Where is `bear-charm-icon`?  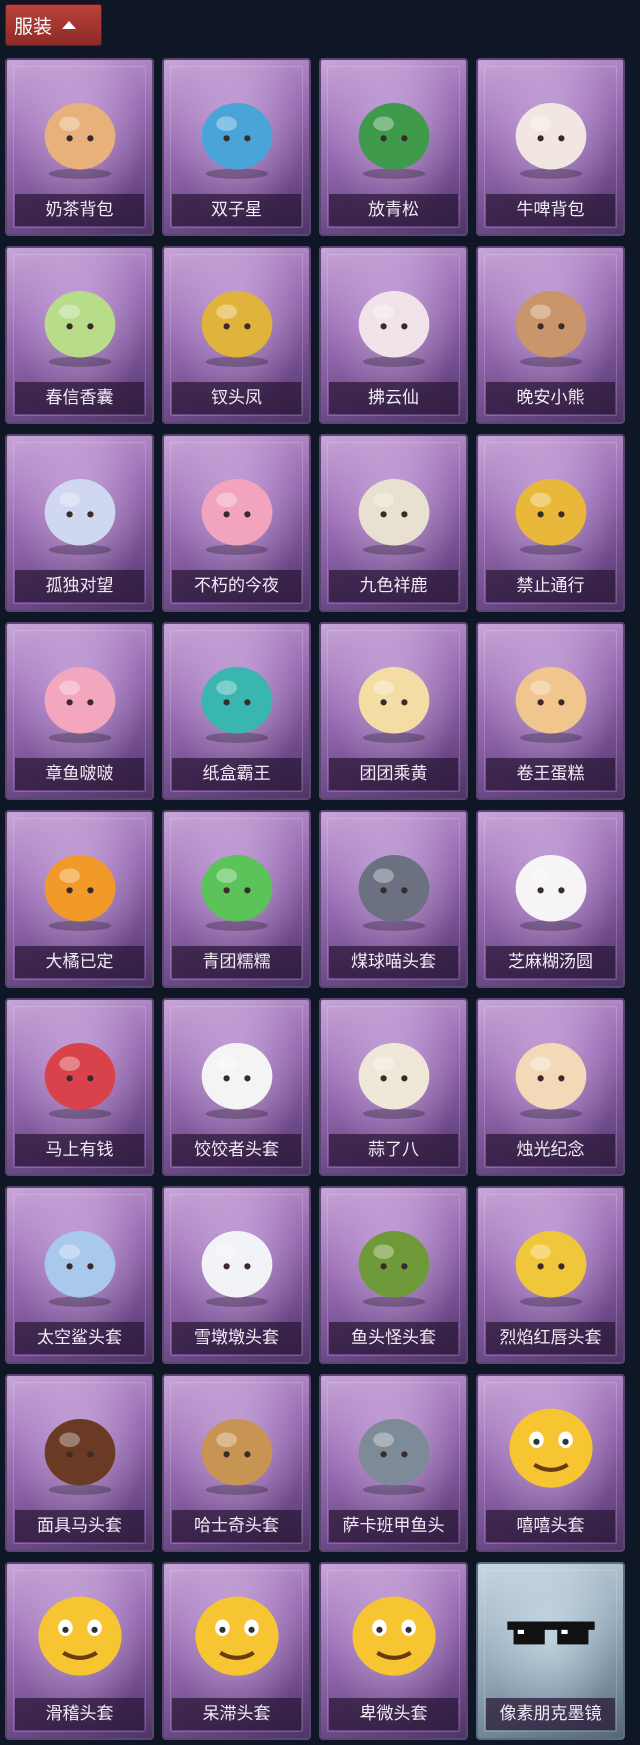 bear-charm-icon is located at coordinates (550, 328).